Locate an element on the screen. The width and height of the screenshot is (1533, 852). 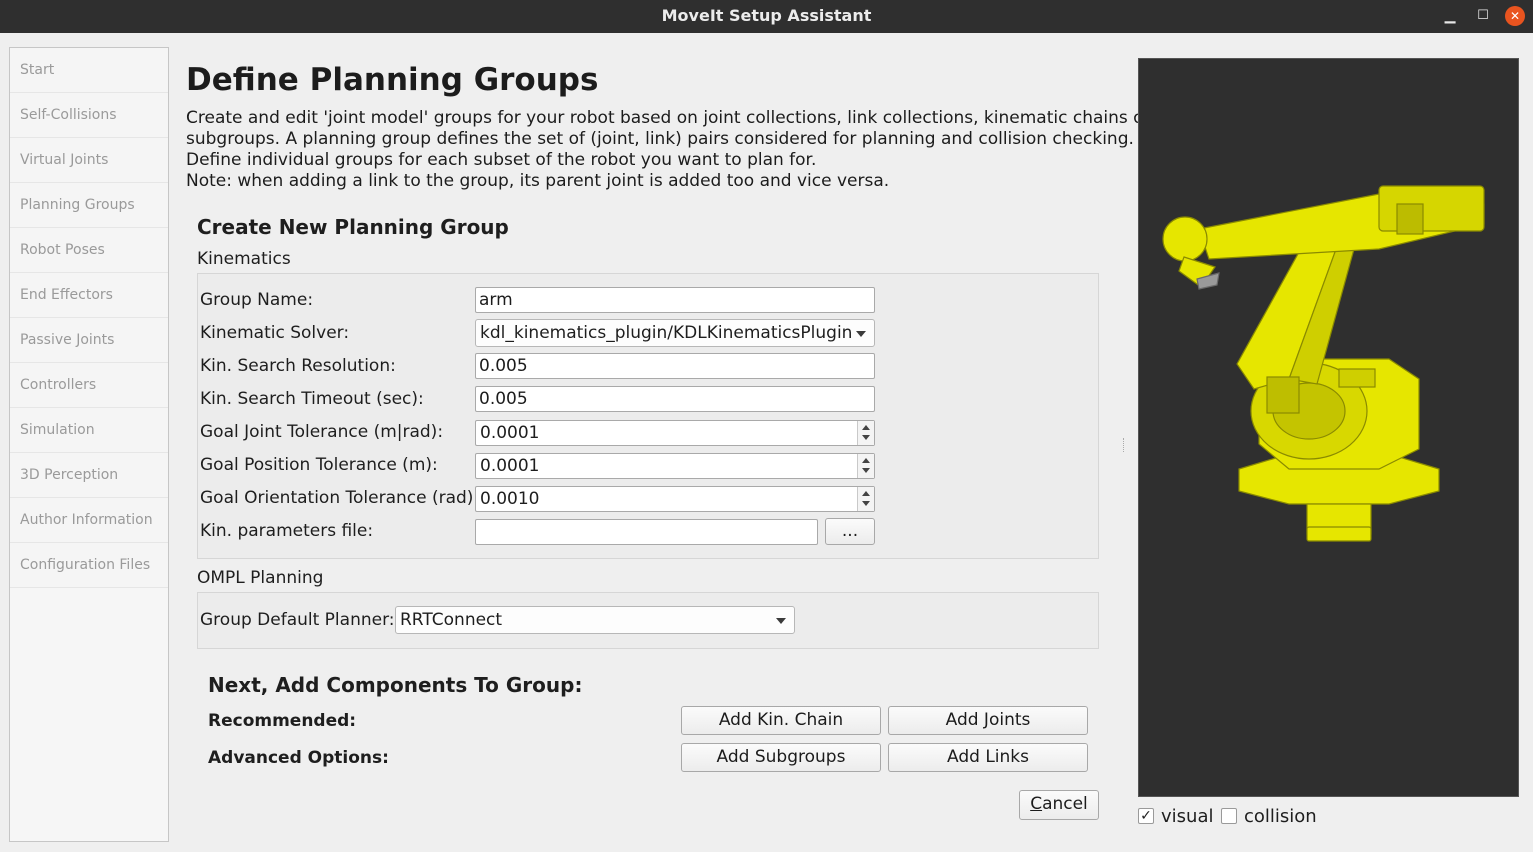
add-links-button: Add Links is located at coordinates (988, 757).